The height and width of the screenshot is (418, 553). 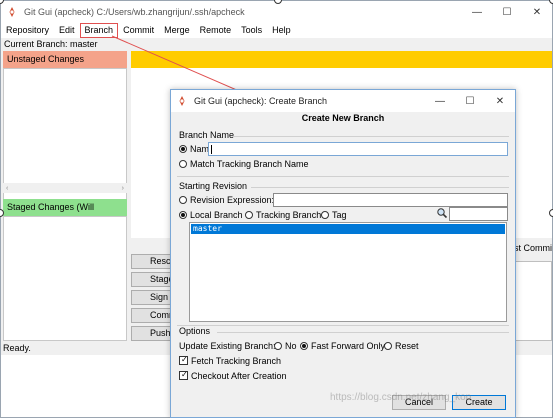 I want to click on dialog-close-button: ✕, so click(x=500, y=101).